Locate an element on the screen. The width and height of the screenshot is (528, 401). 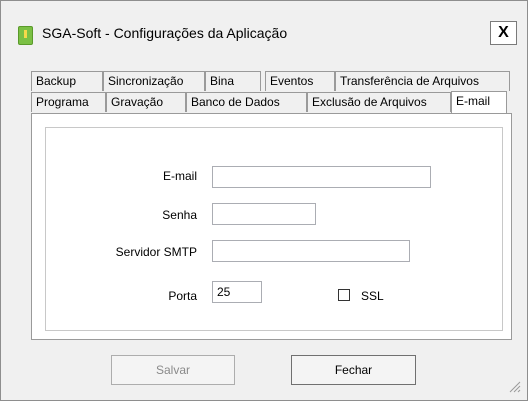
servidor-smtp-label: Servidor SMTP is located at coordinates (156, 252).